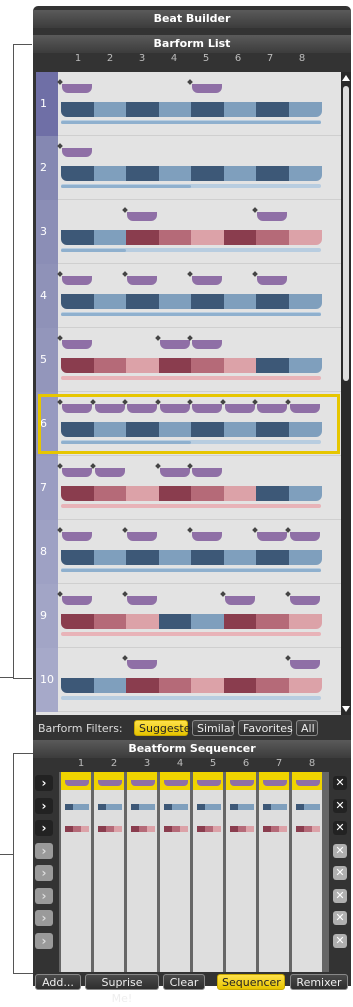  I want to click on filter-favorites-button: Favorites, so click(265, 728).